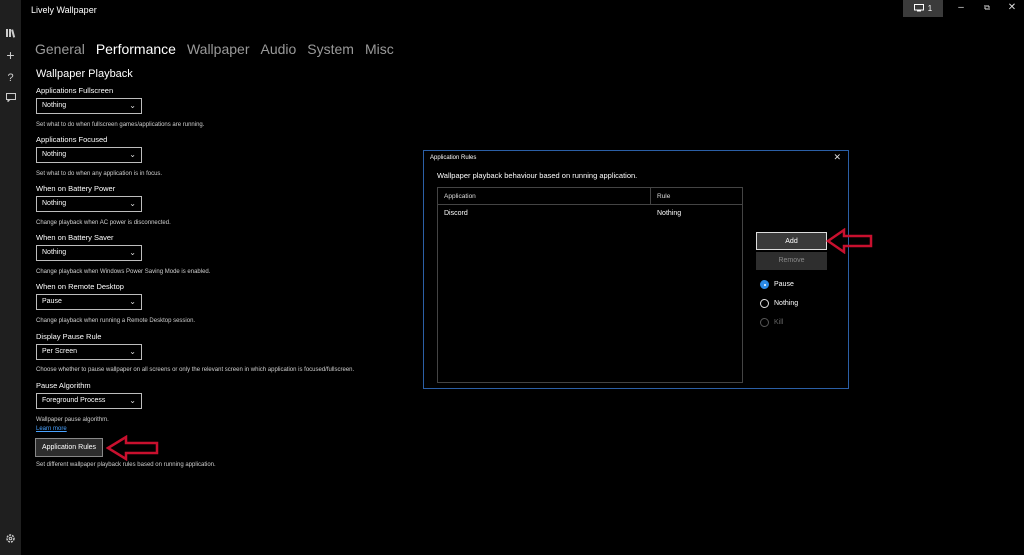  Describe the element at coordinates (89, 253) in the screenshot. I see `battery-saver-dropdown: Nothing ⌄` at that location.